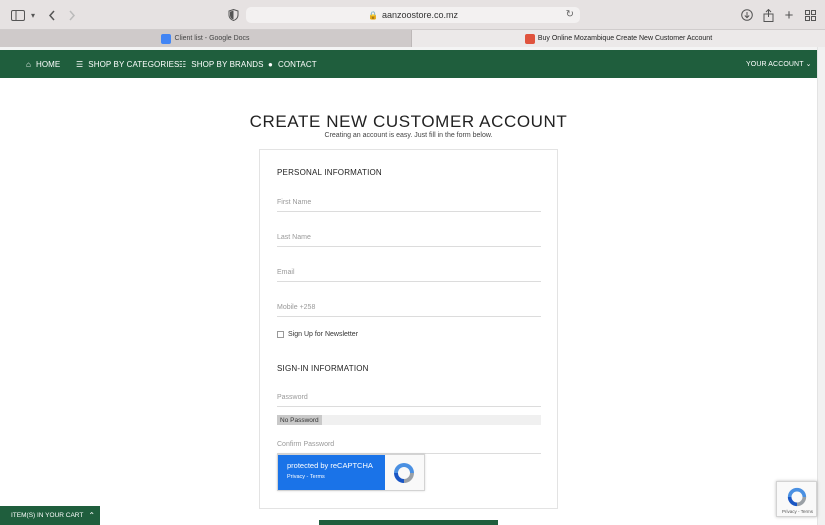 This screenshot has height=525, width=825. I want to click on first-name-field: First Name, so click(409, 203).